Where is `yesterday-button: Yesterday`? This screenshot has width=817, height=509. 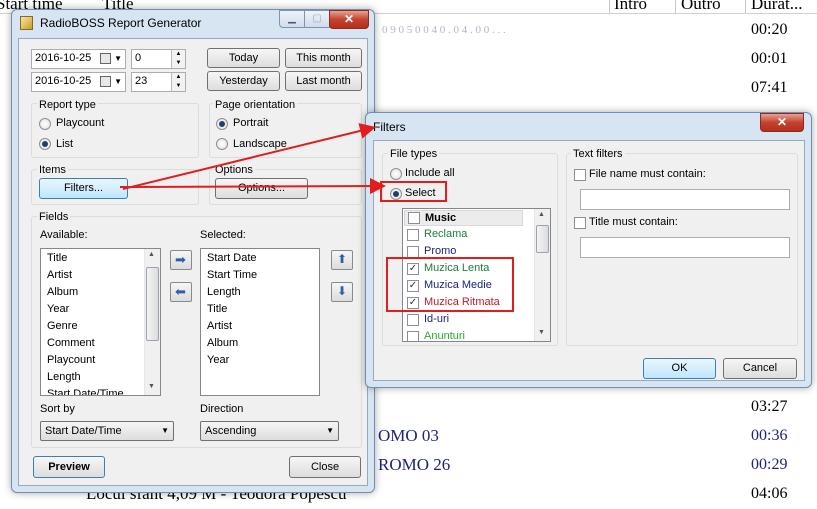
yesterday-button: Yesterday is located at coordinates (243, 81).